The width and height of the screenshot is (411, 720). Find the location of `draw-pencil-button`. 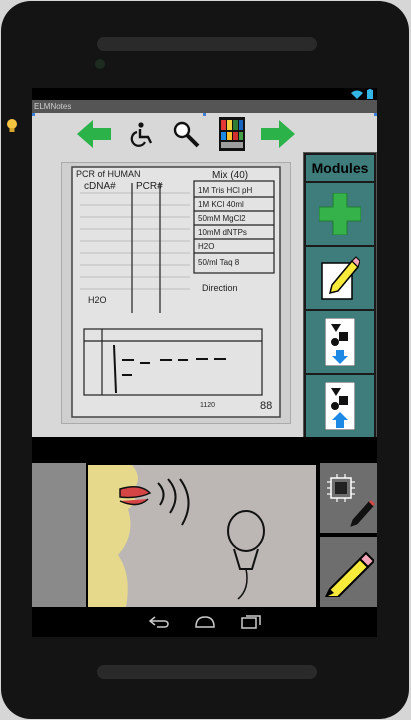

draw-pencil-button is located at coordinates (348, 572).